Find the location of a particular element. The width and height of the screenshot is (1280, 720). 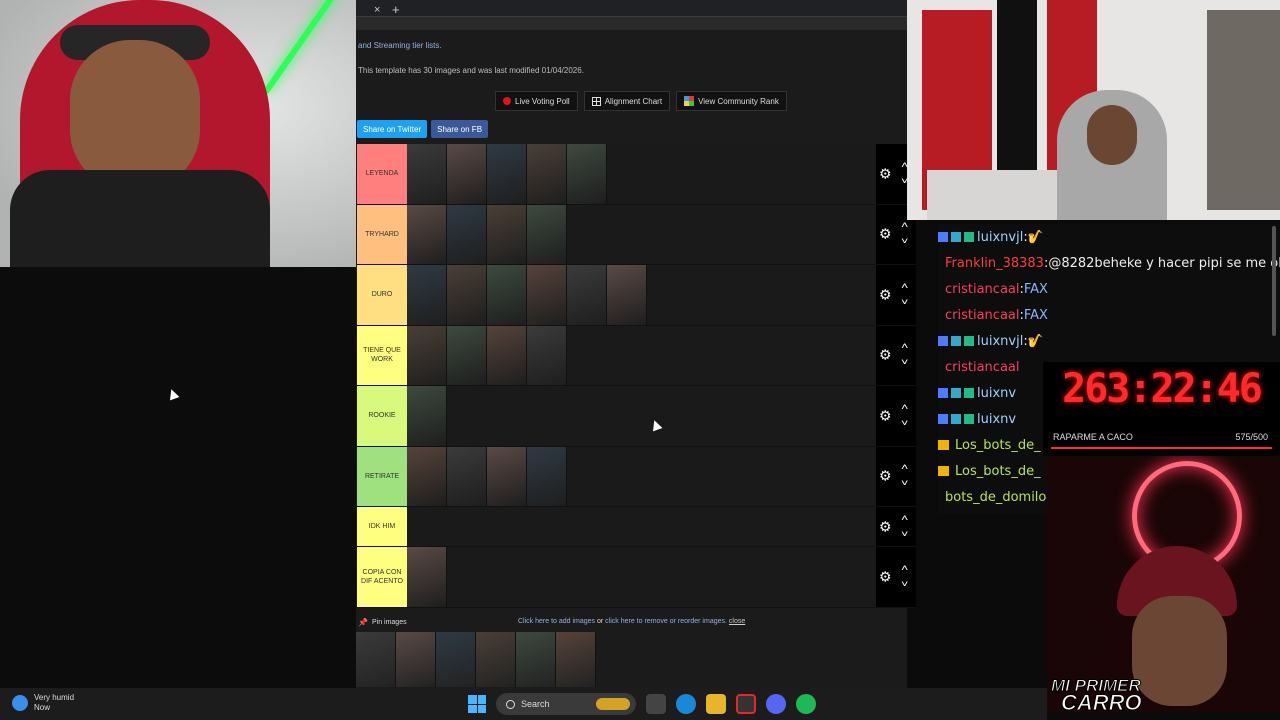

chat-username: bots_de_domilo is located at coordinates (995, 497).